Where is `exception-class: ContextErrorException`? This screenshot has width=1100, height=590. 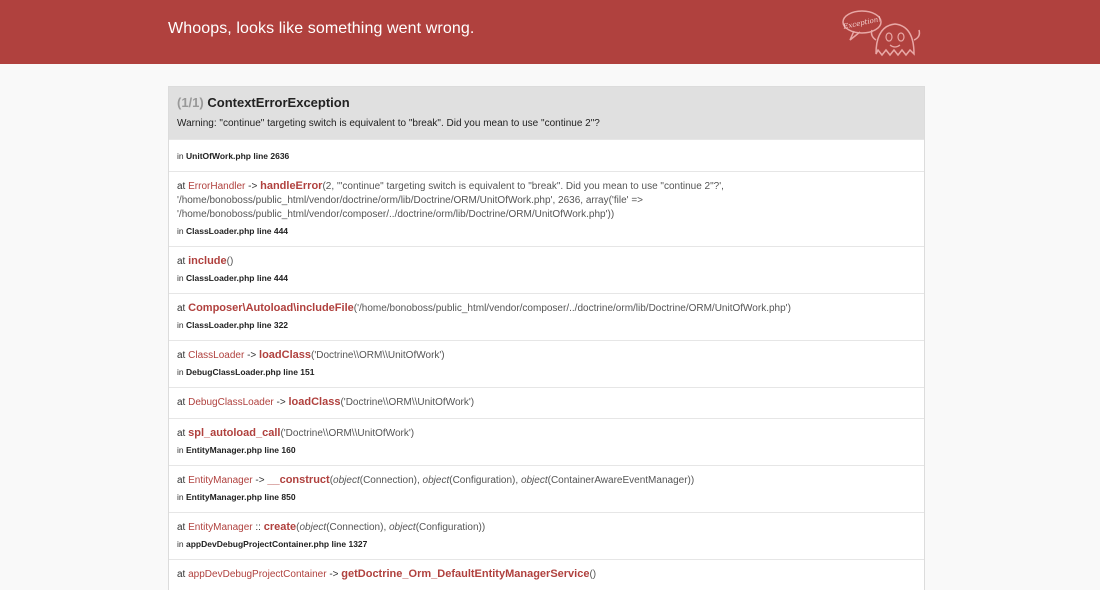
exception-class: ContextErrorException is located at coordinates (278, 102).